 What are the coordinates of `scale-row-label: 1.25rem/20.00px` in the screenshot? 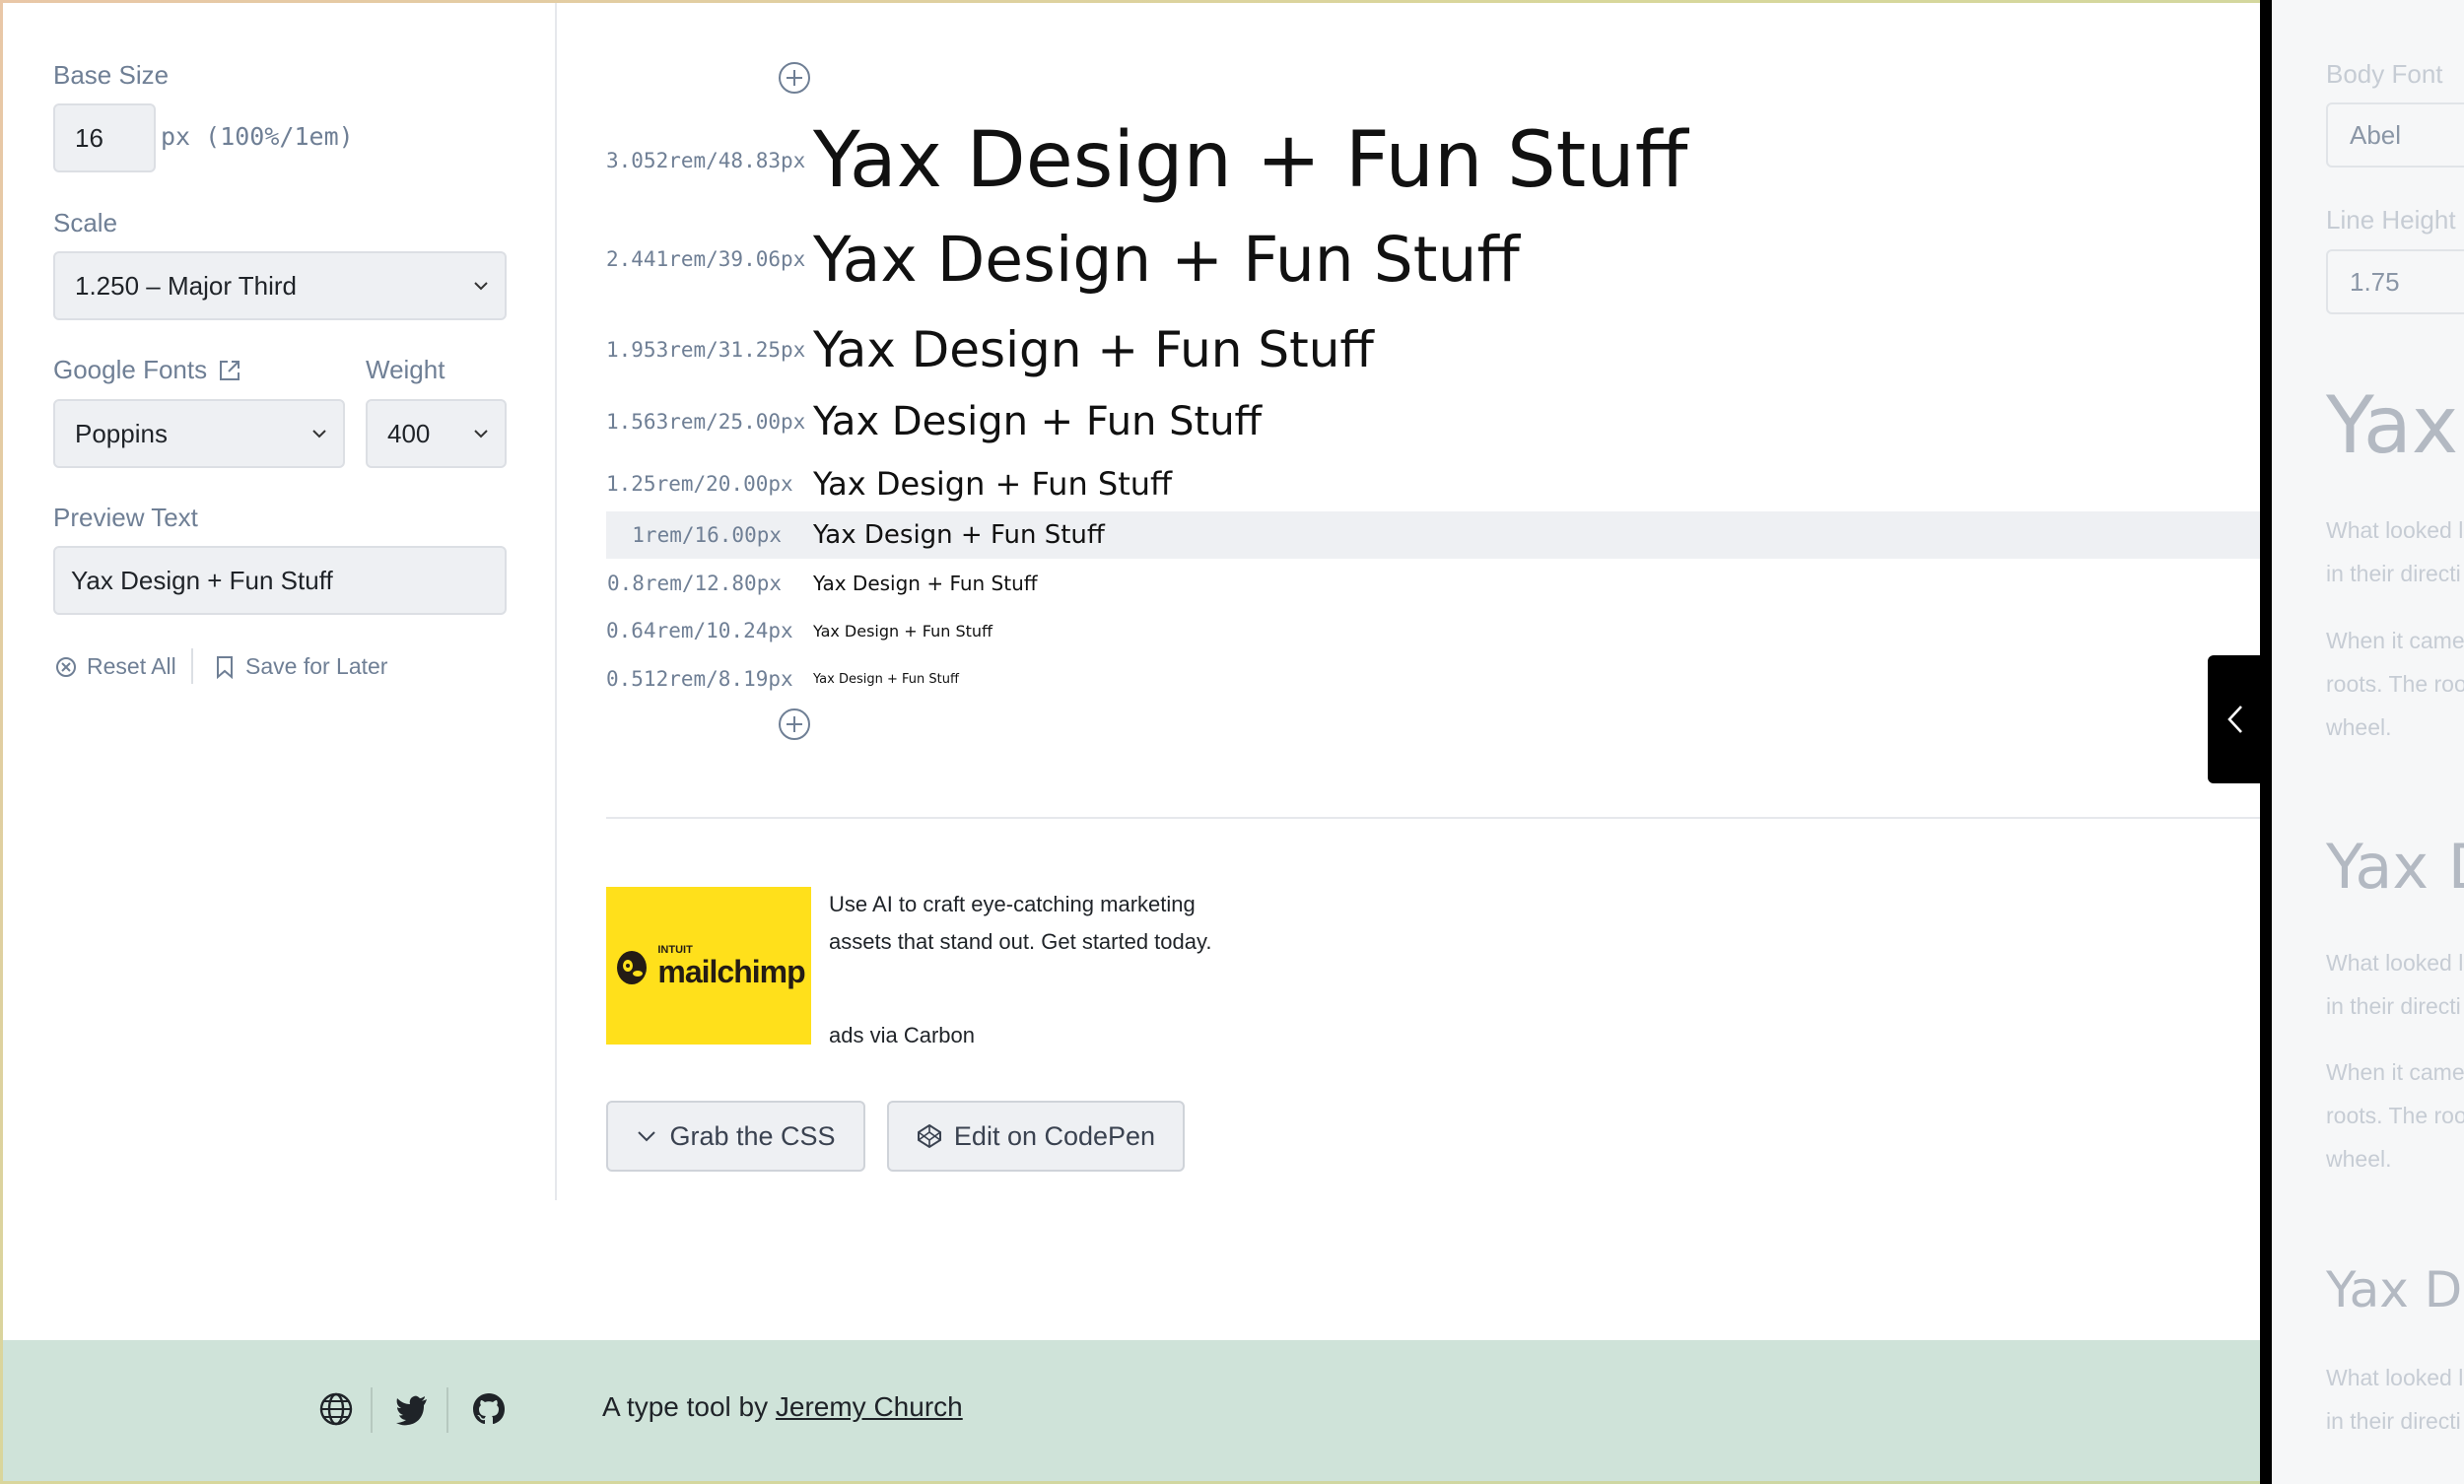 It's located at (699, 484).